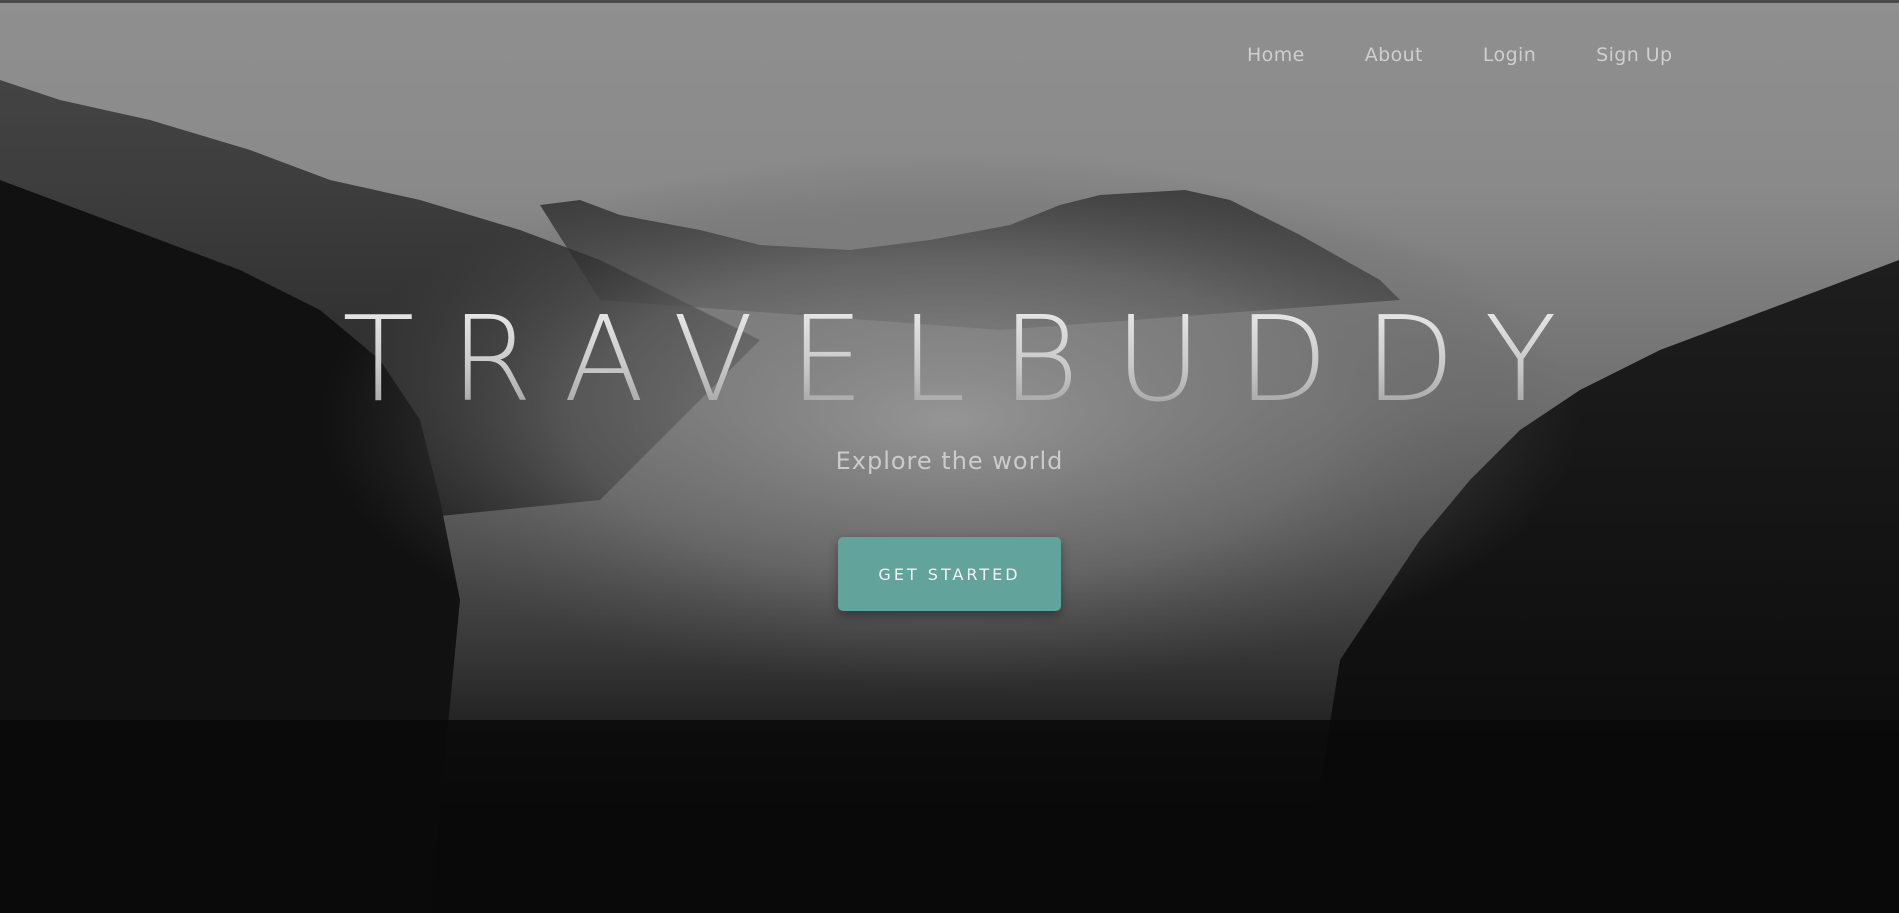  Describe the element at coordinates (1634, 55) in the screenshot. I see `nav-signup-link: Sign Up` at that location.